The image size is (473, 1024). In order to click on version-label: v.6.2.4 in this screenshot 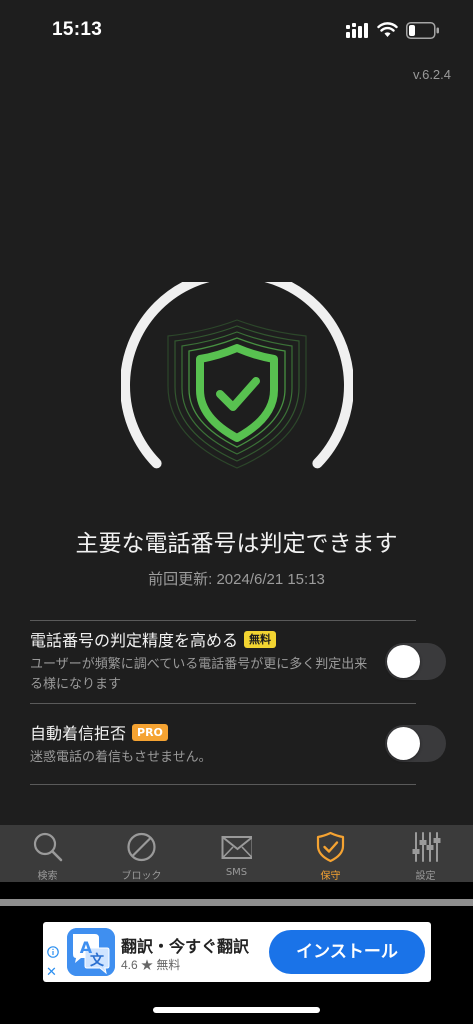, I will do `click(431, 74)`.